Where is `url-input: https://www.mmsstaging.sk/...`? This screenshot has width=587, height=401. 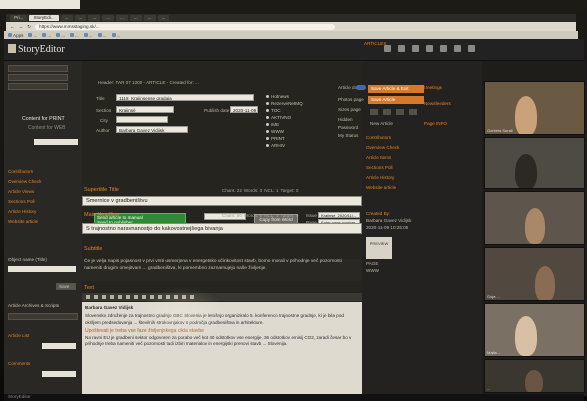
url-input: https://www.mmsstaging.sk/... is located at coordinates (185, 26).